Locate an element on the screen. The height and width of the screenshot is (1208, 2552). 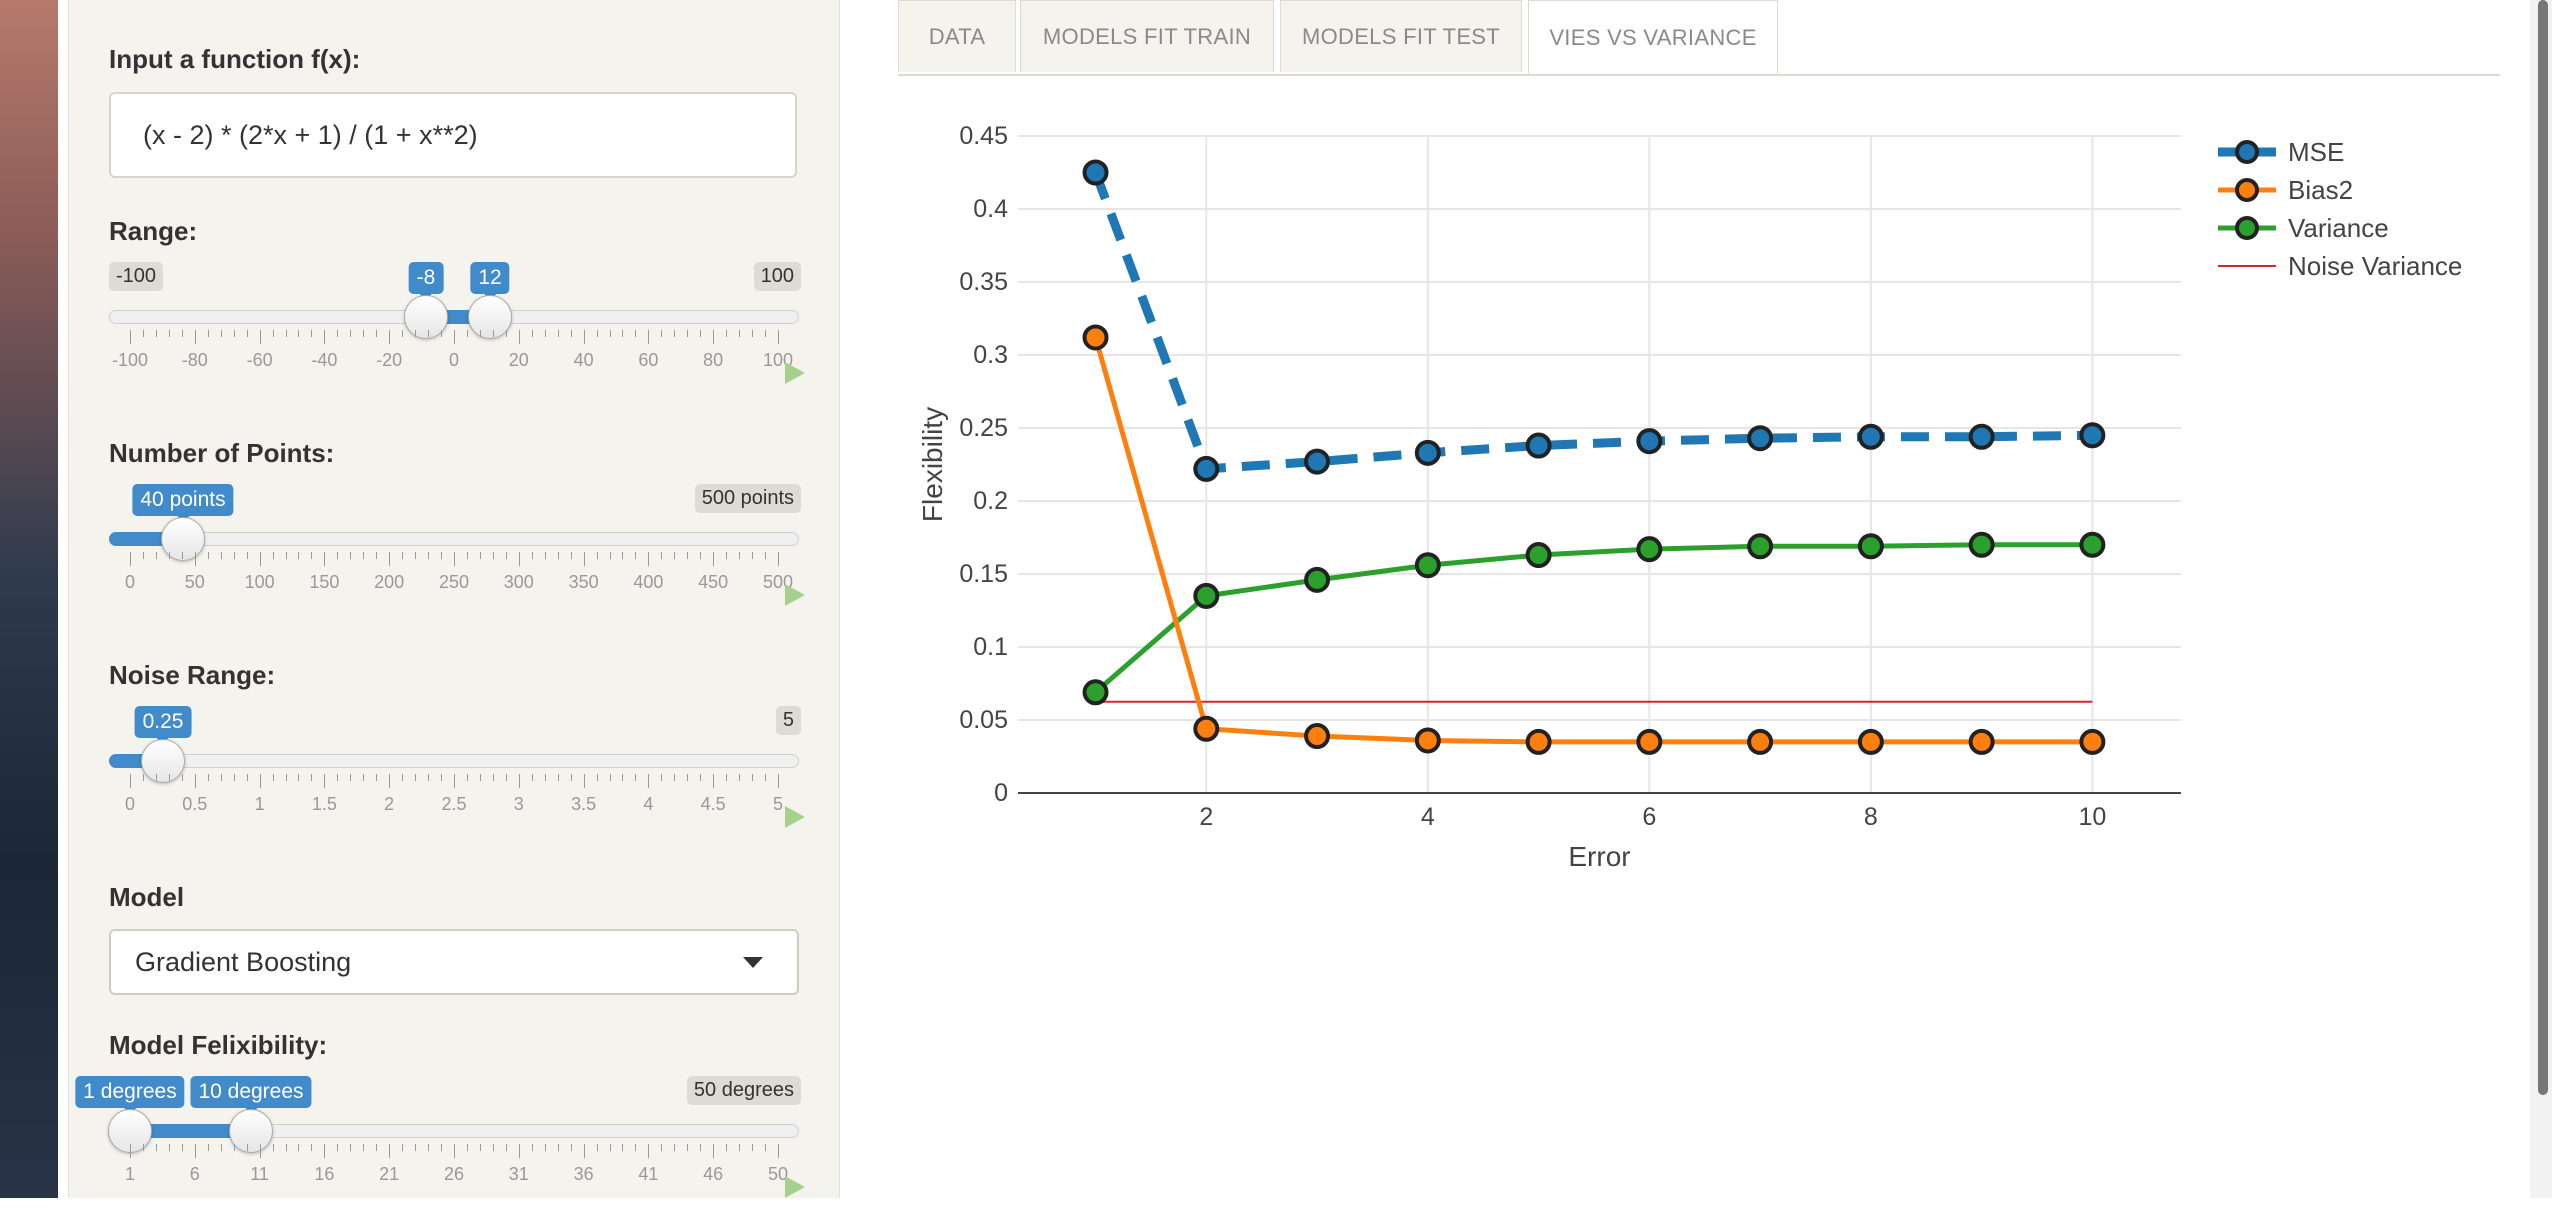
flex-ticks: 1 6 11 16 21 26 31 36 41 46 50 is located at coordinates (454, 1164).